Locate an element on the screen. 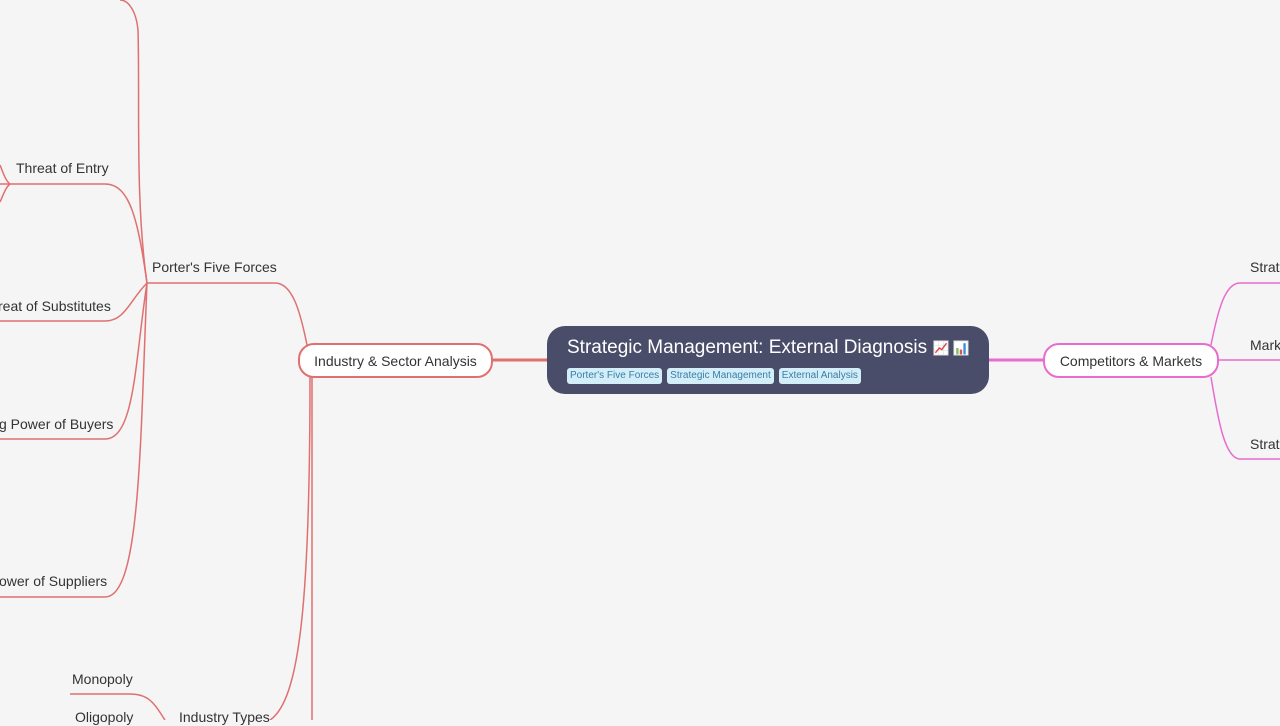 Image resolution: width=1280 pixels, height=726 pixels. node-competitors-markets: Competitors & Markets is located at coordinates (1131, 360).